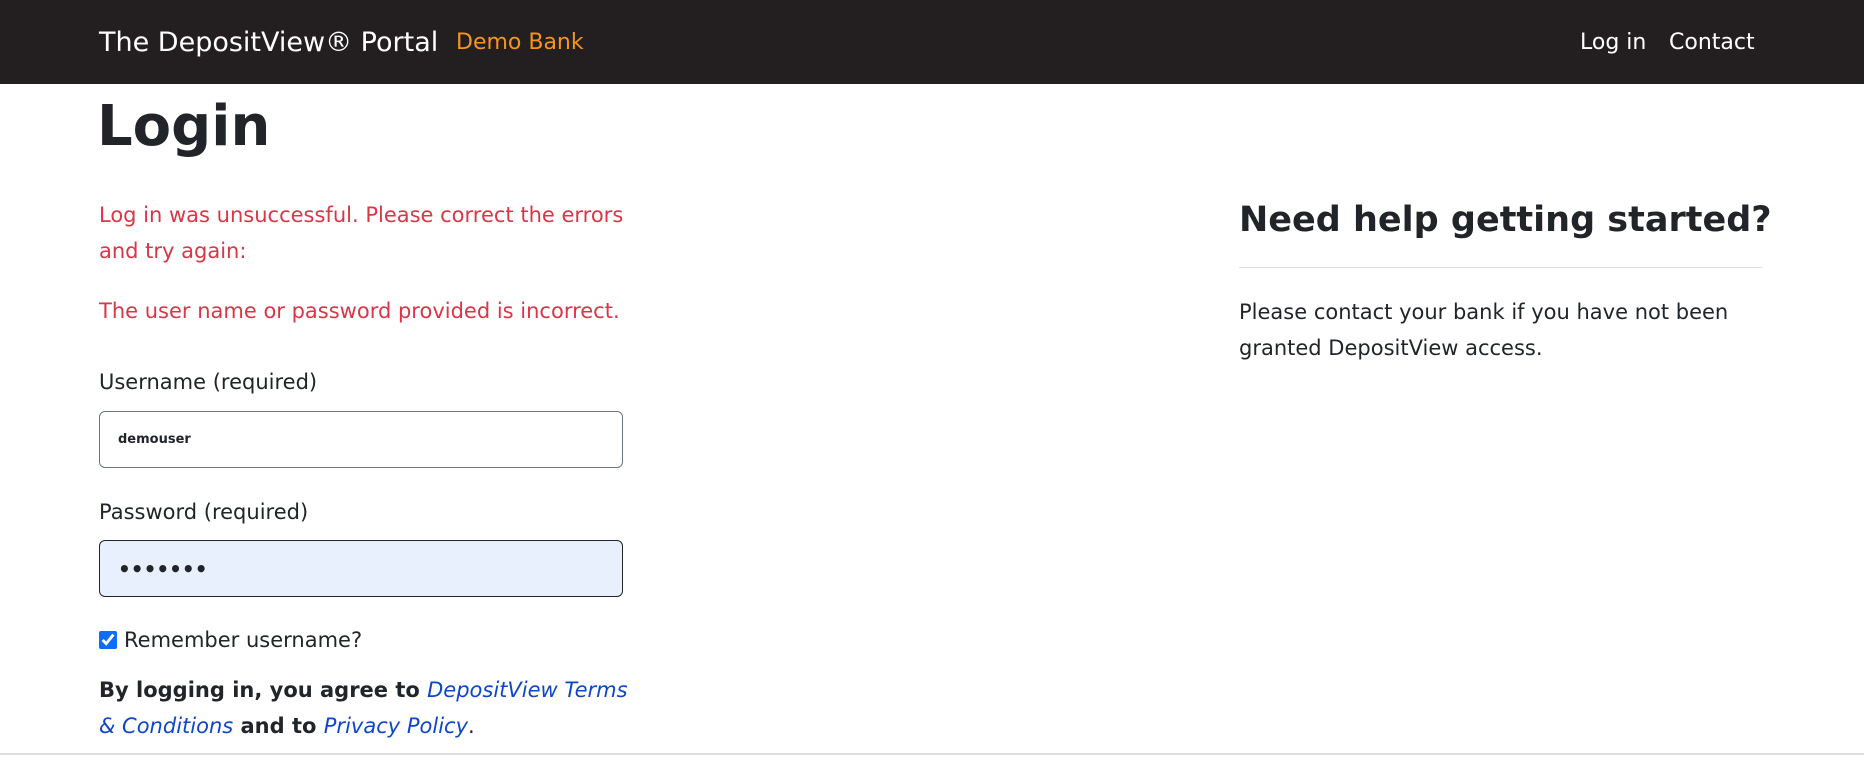  Describe the element at coordinates (1613, 42) in the screenshot. I see `nav-login-link: Log in` at that location.